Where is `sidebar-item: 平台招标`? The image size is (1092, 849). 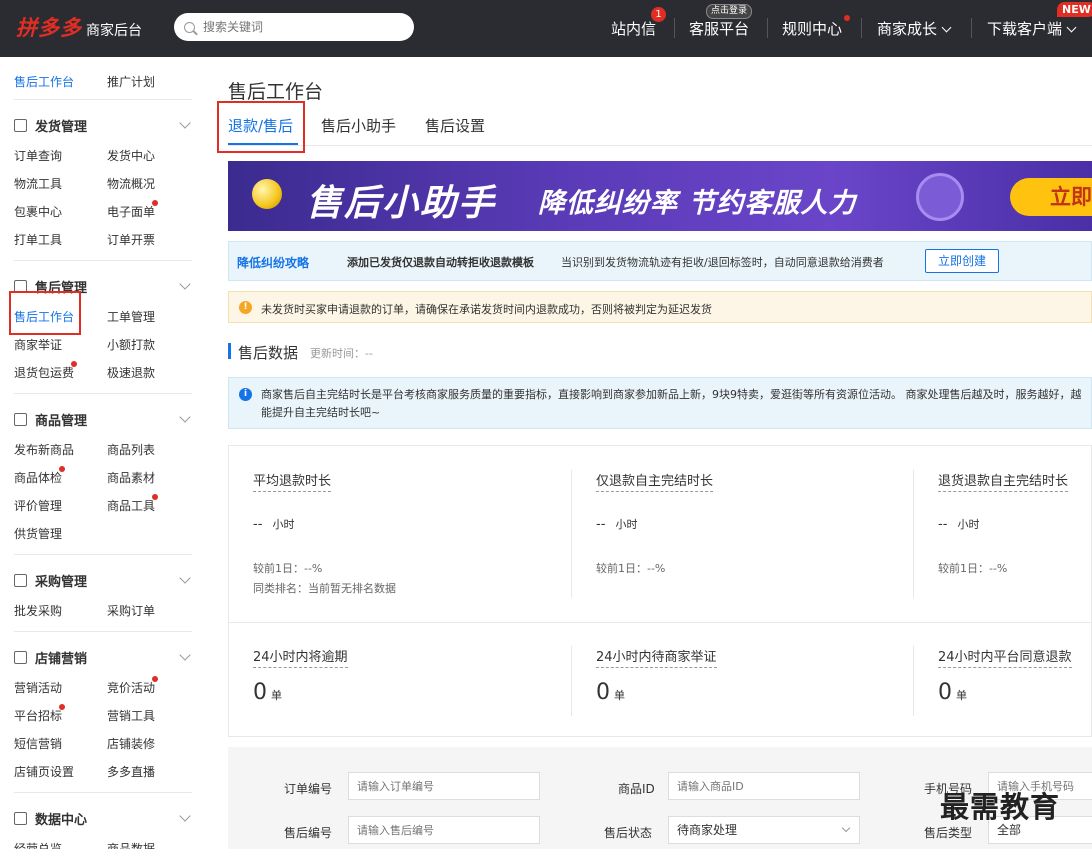 sidebar-item: 平台招标 is located at coordinates (38, 715).